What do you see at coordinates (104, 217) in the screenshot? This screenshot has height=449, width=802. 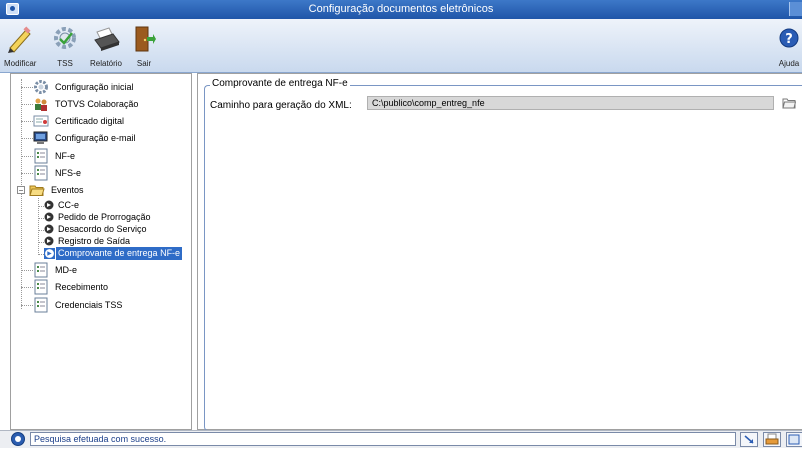 I see `tree-item-label: Pedido de Prorrogação` at bounding box center [104, 217].